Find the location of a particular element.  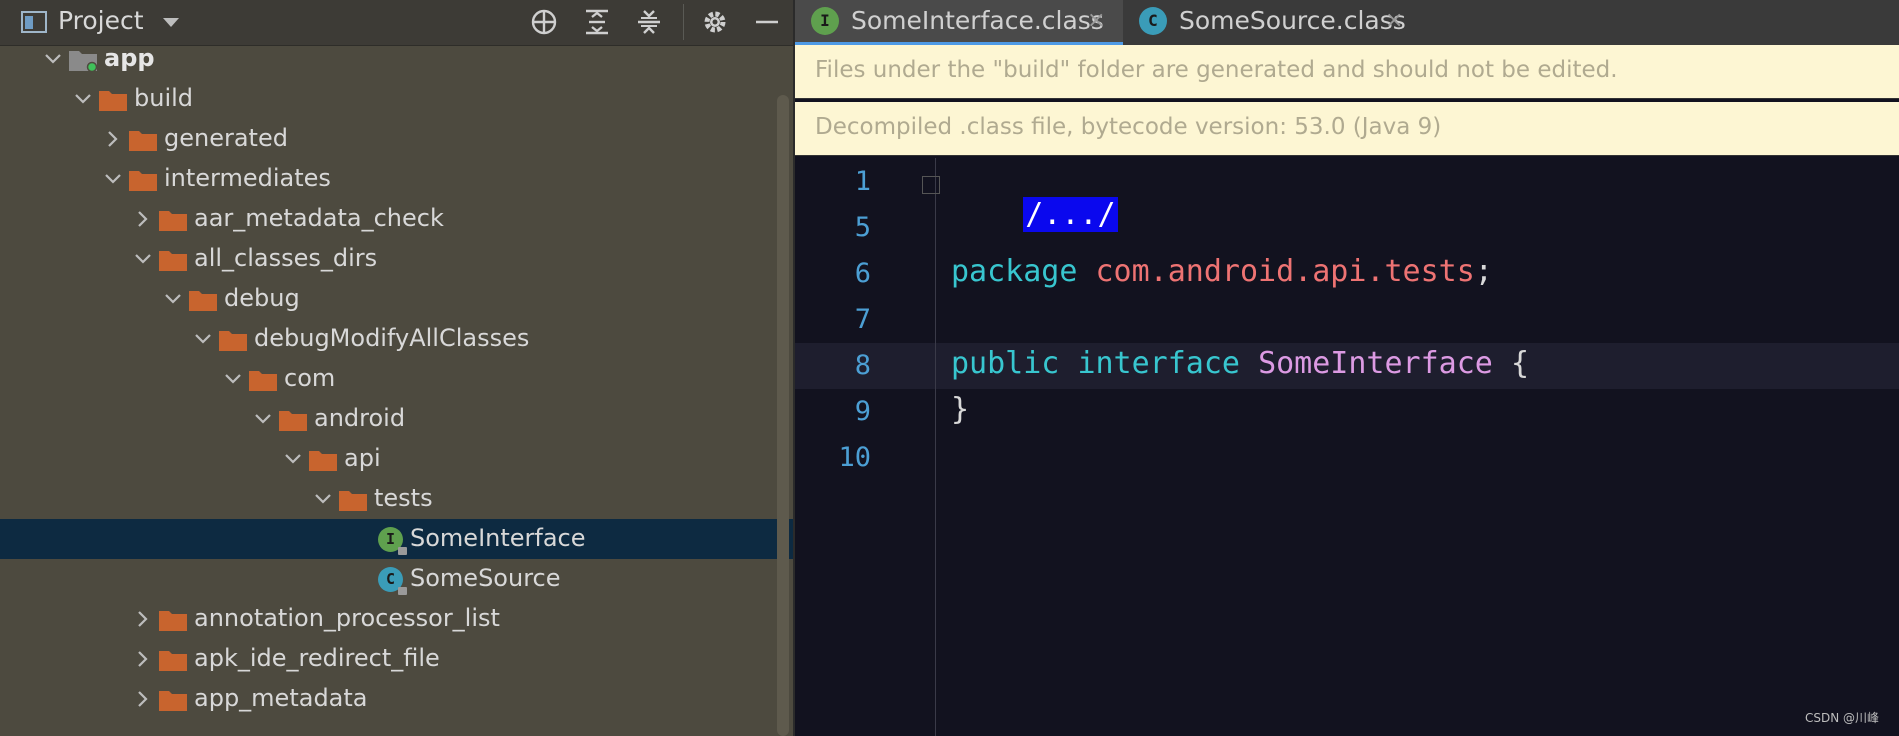

code-line-6: package com.android.api.tests; is located at coordinates (1222, 271).